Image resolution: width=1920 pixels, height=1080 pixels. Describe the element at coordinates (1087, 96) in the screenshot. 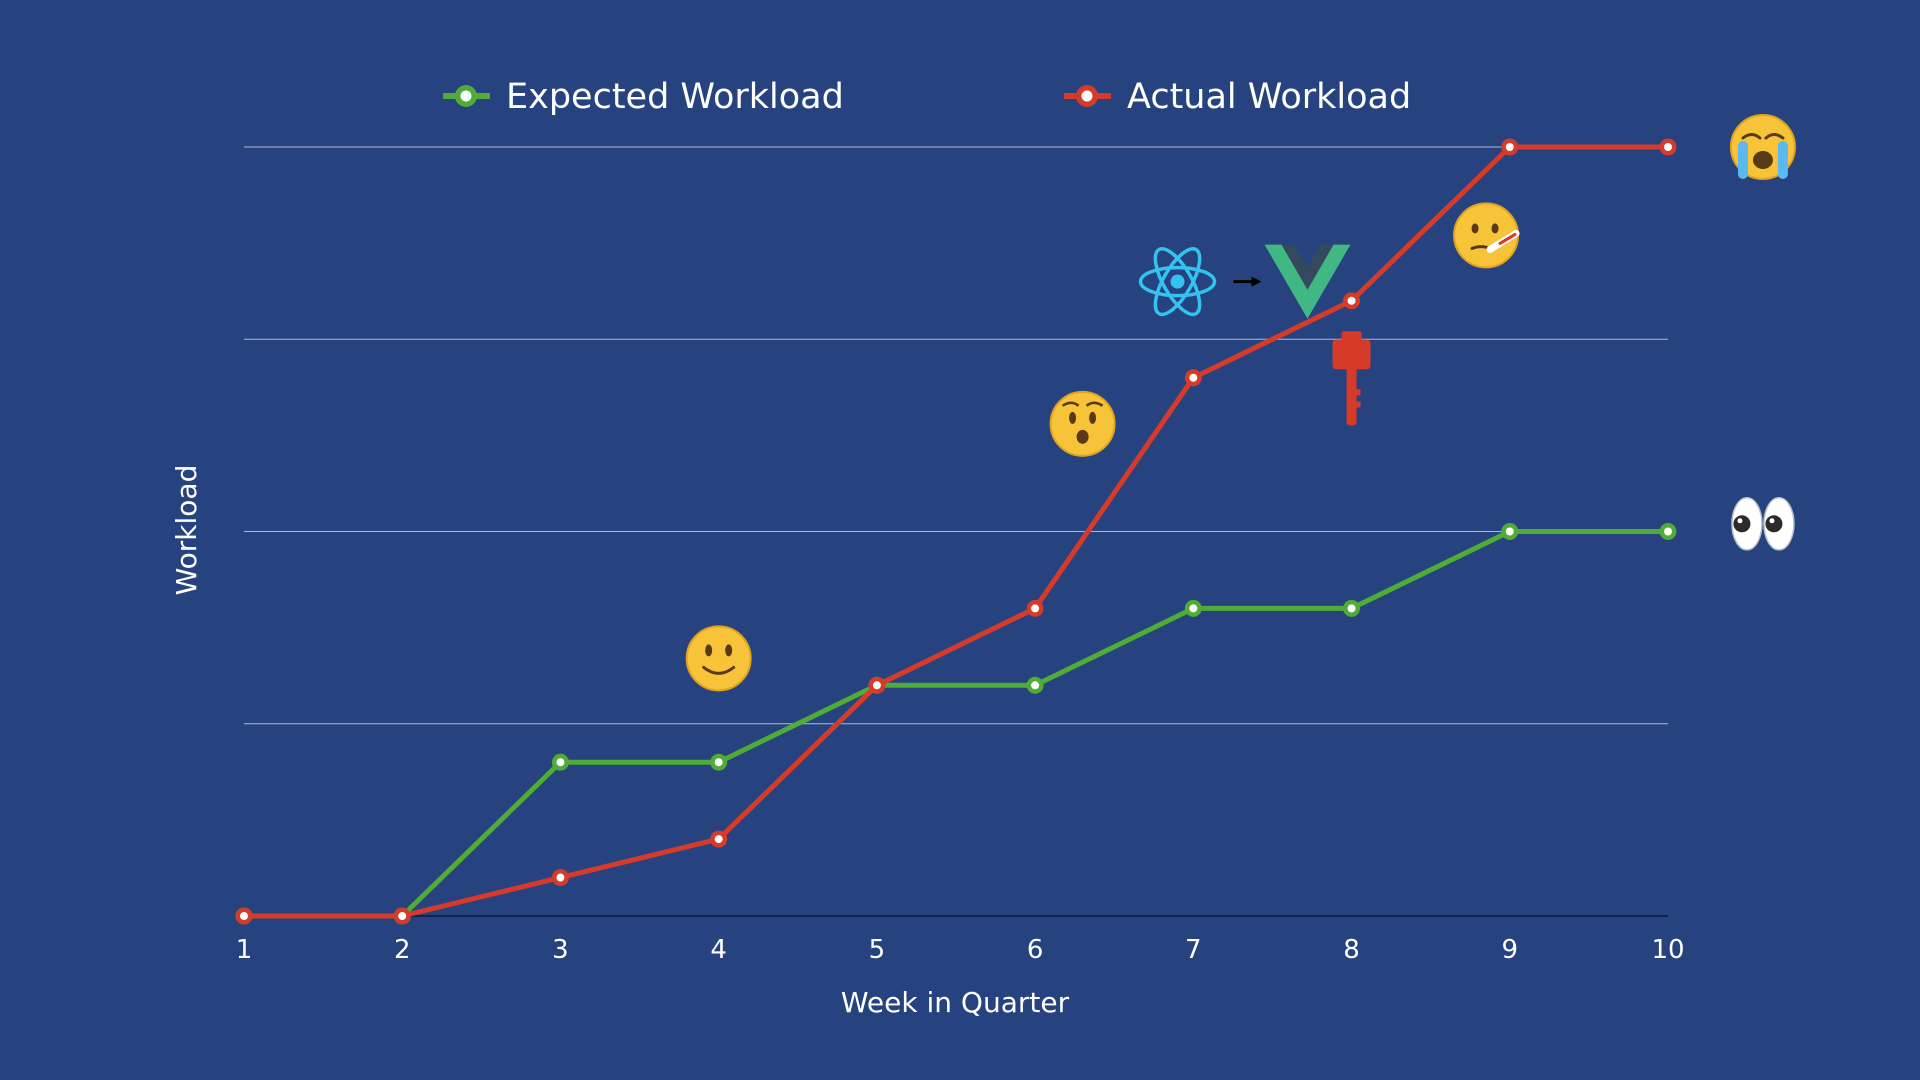

I see `legend-marker-center-actual` at that location.